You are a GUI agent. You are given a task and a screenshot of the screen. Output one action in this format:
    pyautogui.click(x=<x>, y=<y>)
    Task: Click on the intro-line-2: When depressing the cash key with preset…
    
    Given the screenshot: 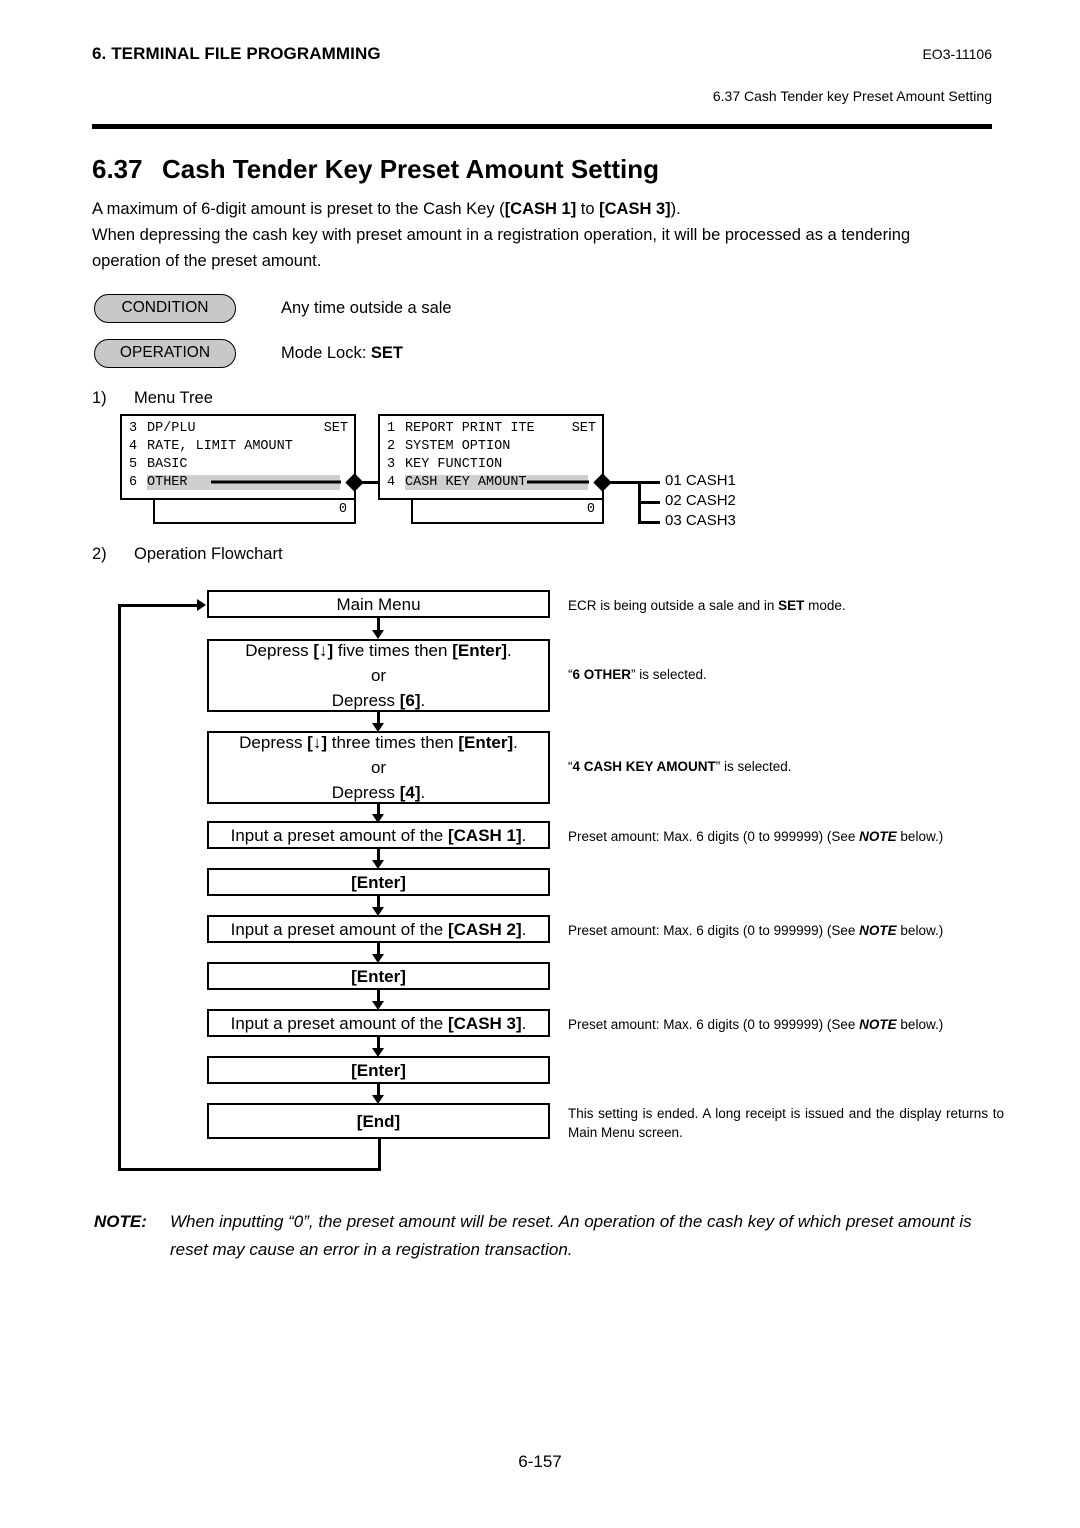 What is the action you would take?
    pyautogui.click(x=501, y=235)
    